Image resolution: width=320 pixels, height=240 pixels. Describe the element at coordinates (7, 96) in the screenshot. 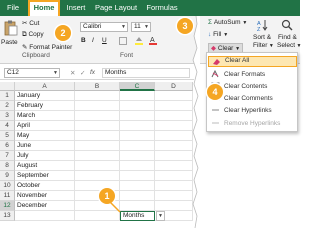

I see `row-header: 1` at that location.